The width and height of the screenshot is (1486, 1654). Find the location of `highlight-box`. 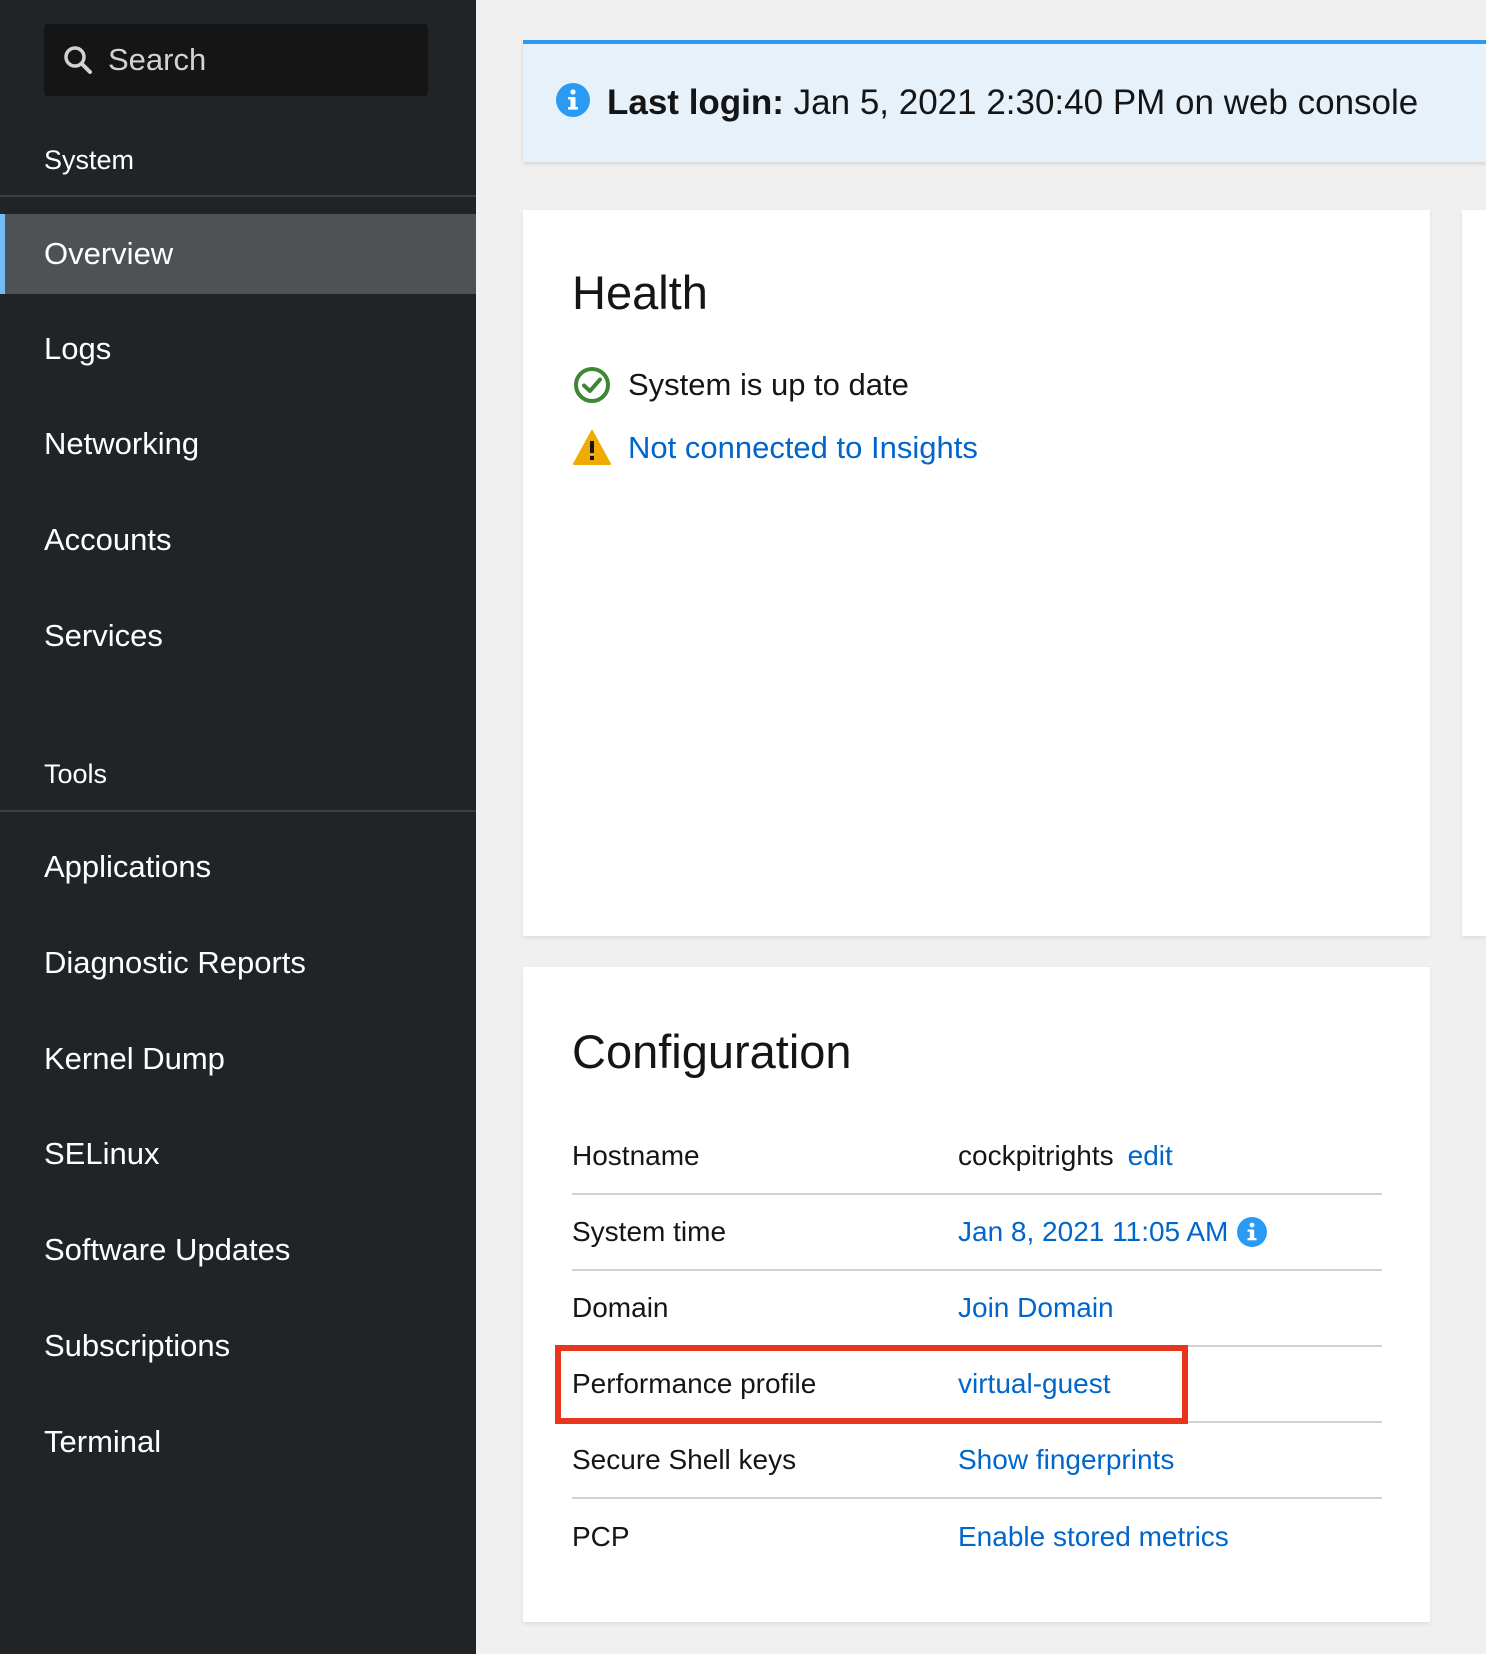

highlight-box is located at coordinates (871, 1384).